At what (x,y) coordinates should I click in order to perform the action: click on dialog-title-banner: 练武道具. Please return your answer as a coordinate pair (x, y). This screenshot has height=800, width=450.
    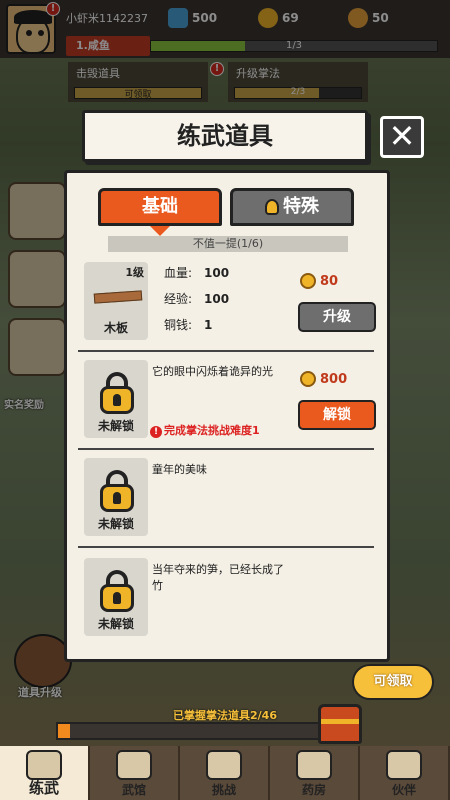
    Looking at the image, I should click on (225, 136).